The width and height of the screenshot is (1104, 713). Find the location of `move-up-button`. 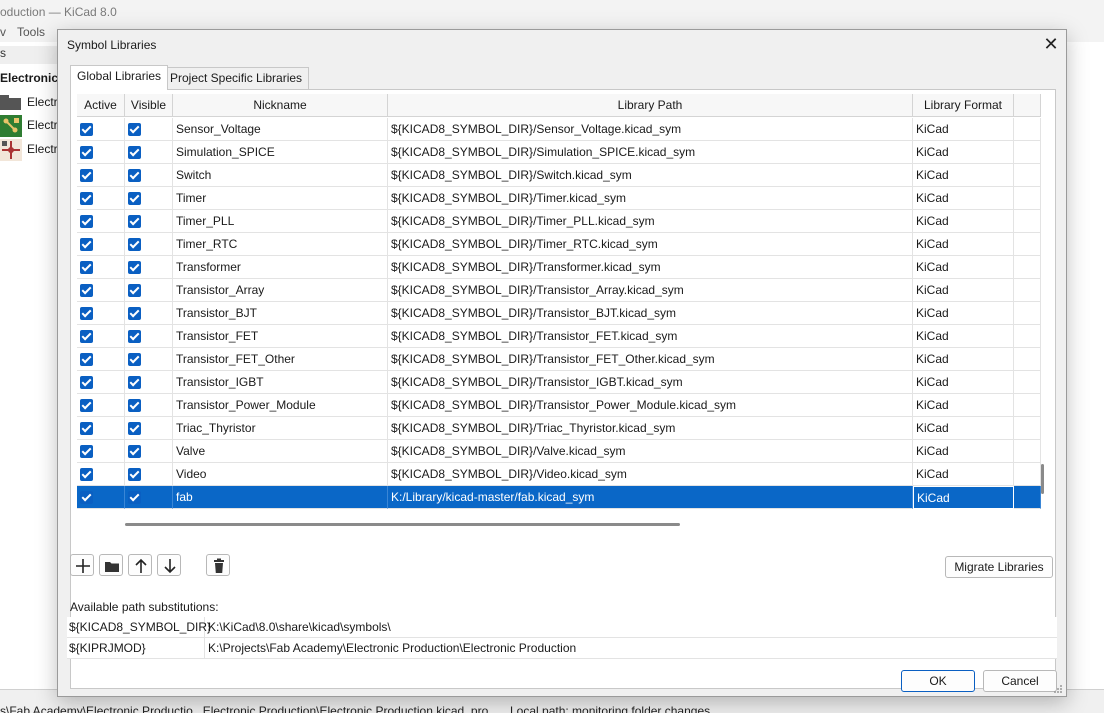

move-up-button is located at coordinates (140, 565).